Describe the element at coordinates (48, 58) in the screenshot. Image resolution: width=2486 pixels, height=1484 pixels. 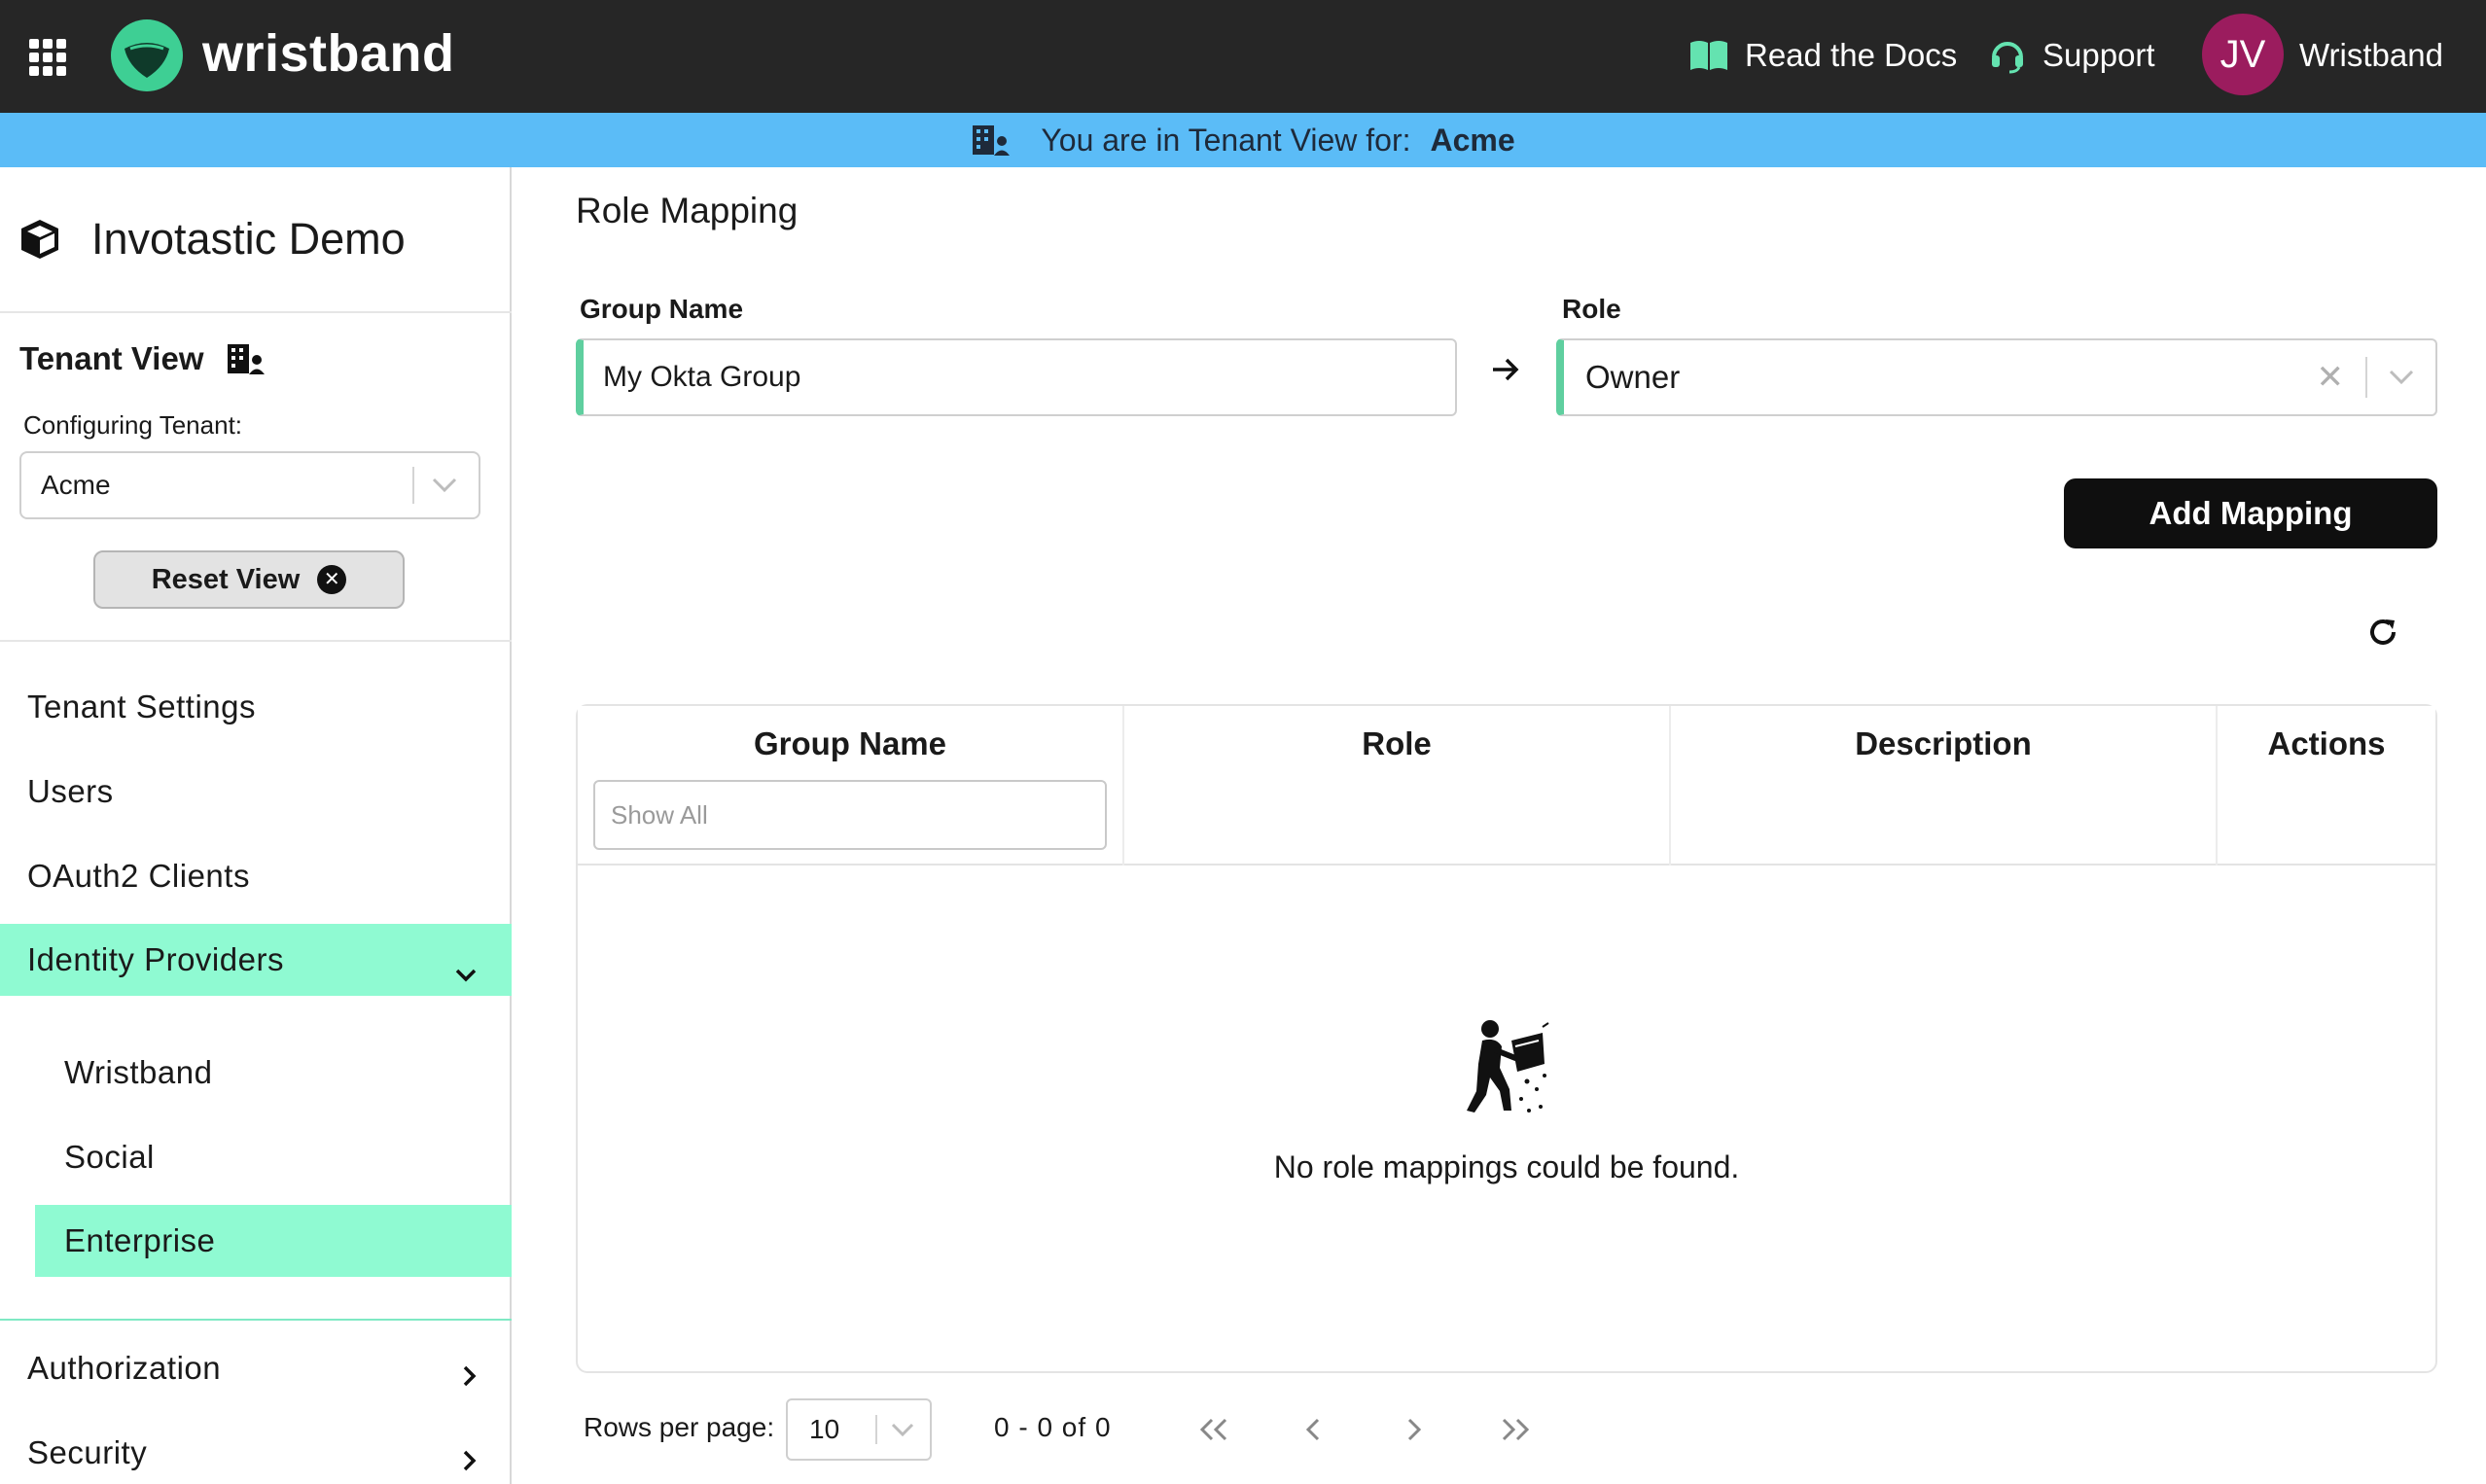
I see `app-launcher-grid-icon` at that location.